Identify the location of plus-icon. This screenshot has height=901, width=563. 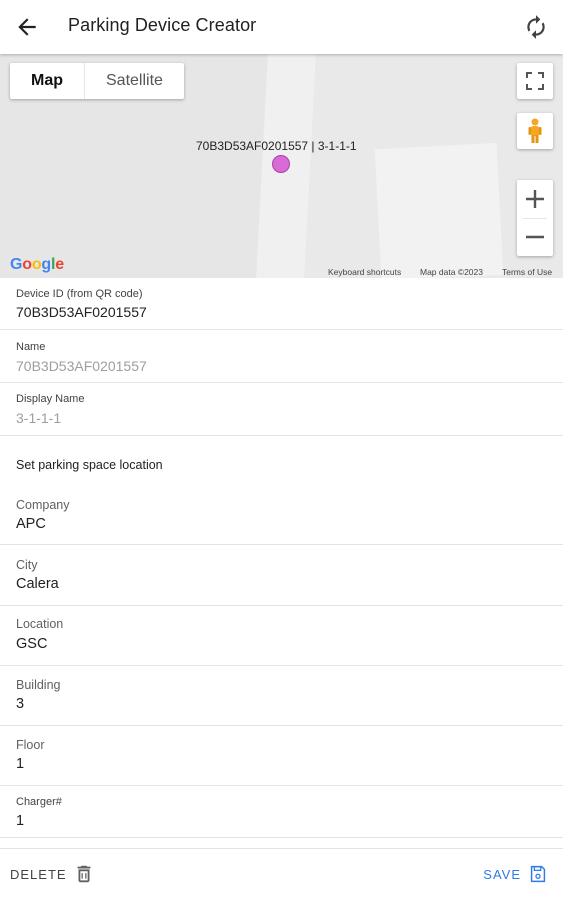
(535, 199).